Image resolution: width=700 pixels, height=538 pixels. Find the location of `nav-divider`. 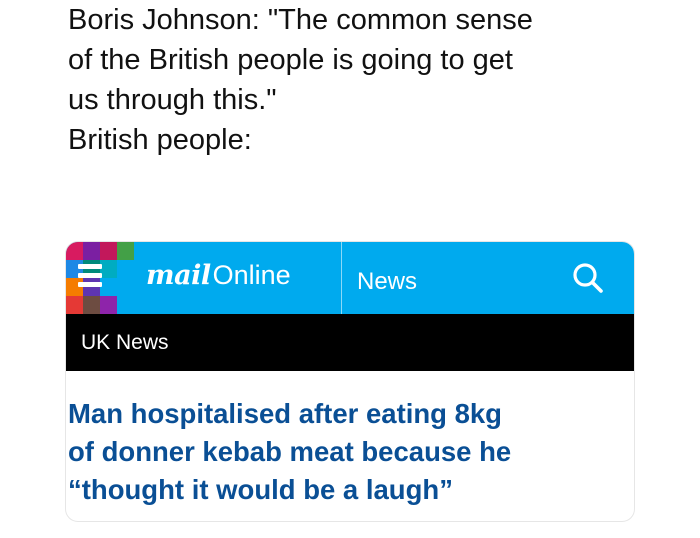

nav-divider is located at coordinates (341, 278).